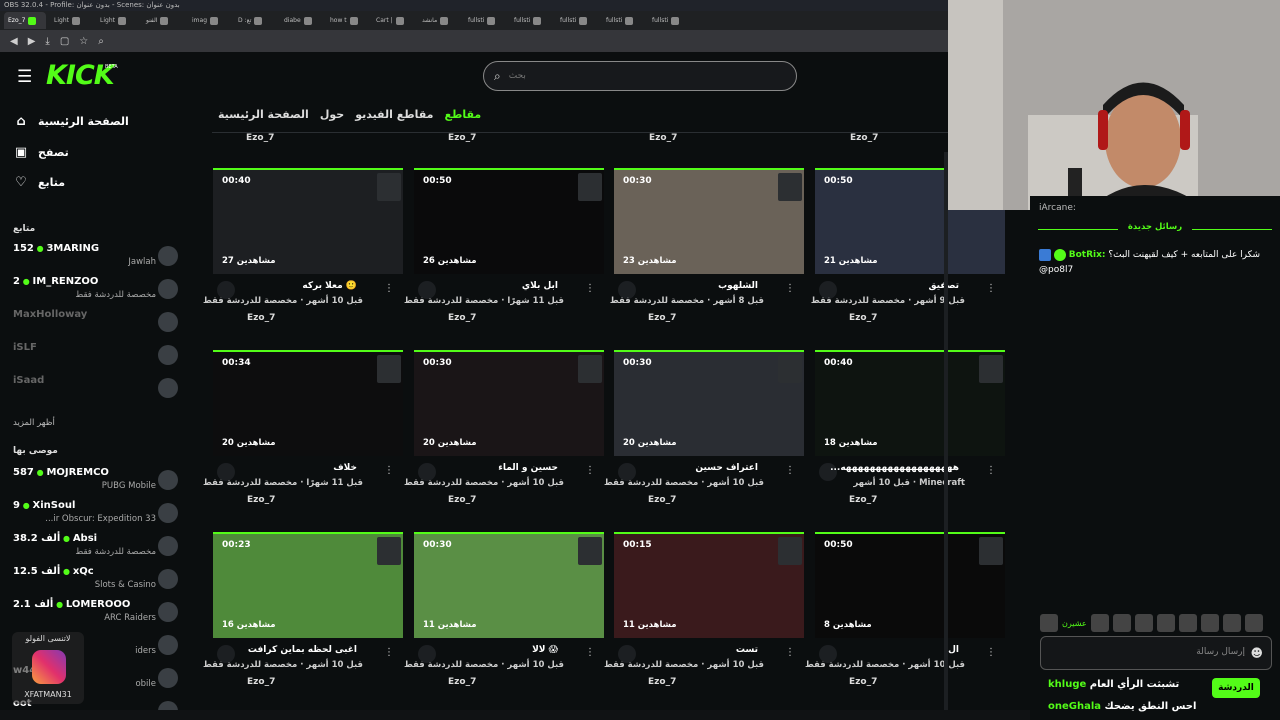 The image size is (1280, 720). Describe the element at coordinates (709, 585) in the screenshot. I see `clip-thumbnail: 00:15 11 مشاهدين` at that location.